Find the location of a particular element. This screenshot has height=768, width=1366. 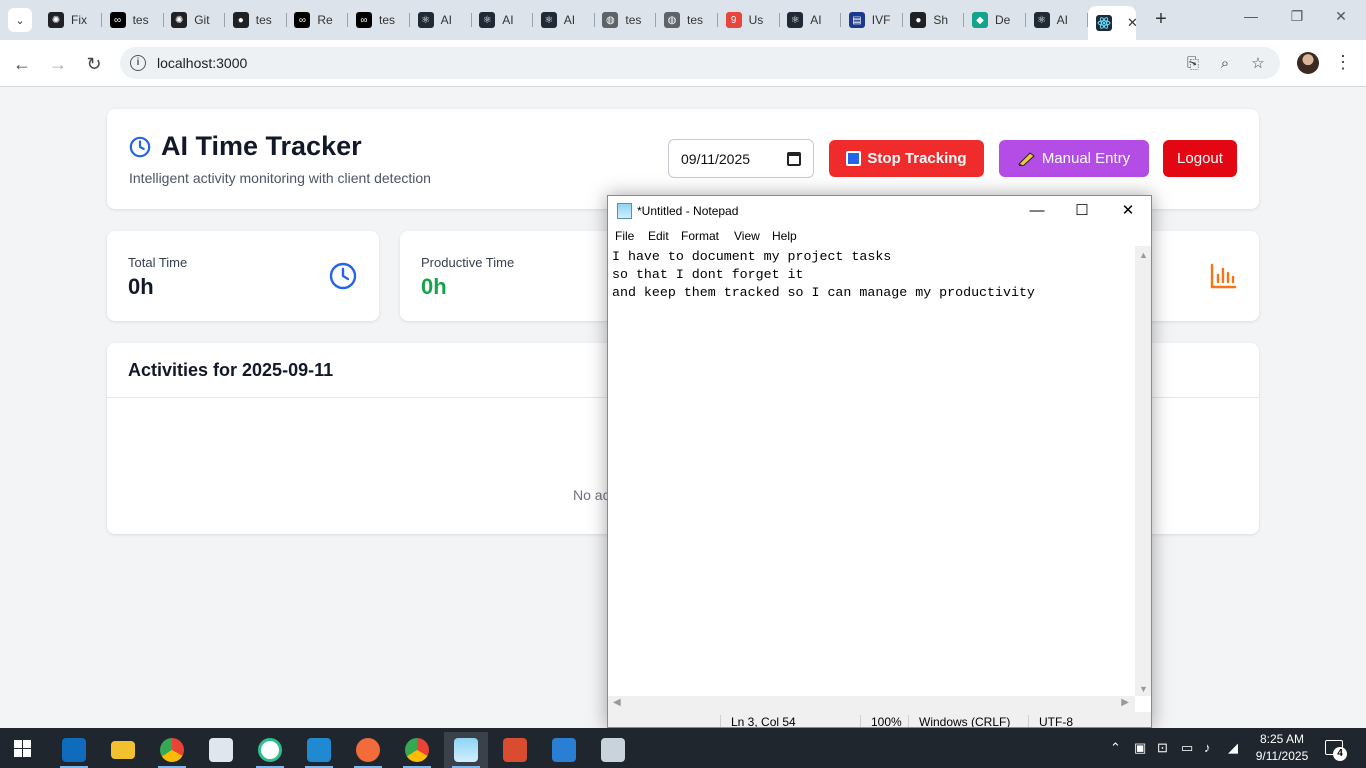

calendar-icon is located at coordinates (794, 159).